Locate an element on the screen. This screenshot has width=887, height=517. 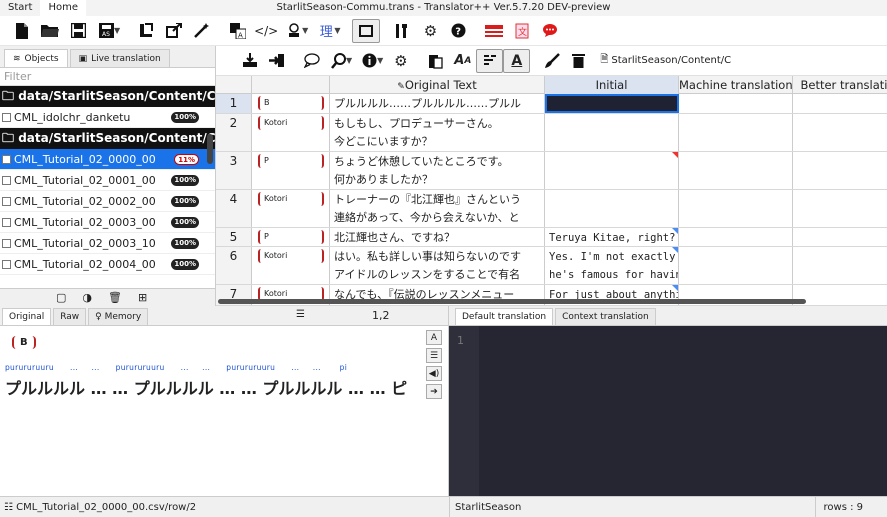
file-item-selected: CML_Tutorial_02_0000_00 11% is located at coordinates (107, 159).